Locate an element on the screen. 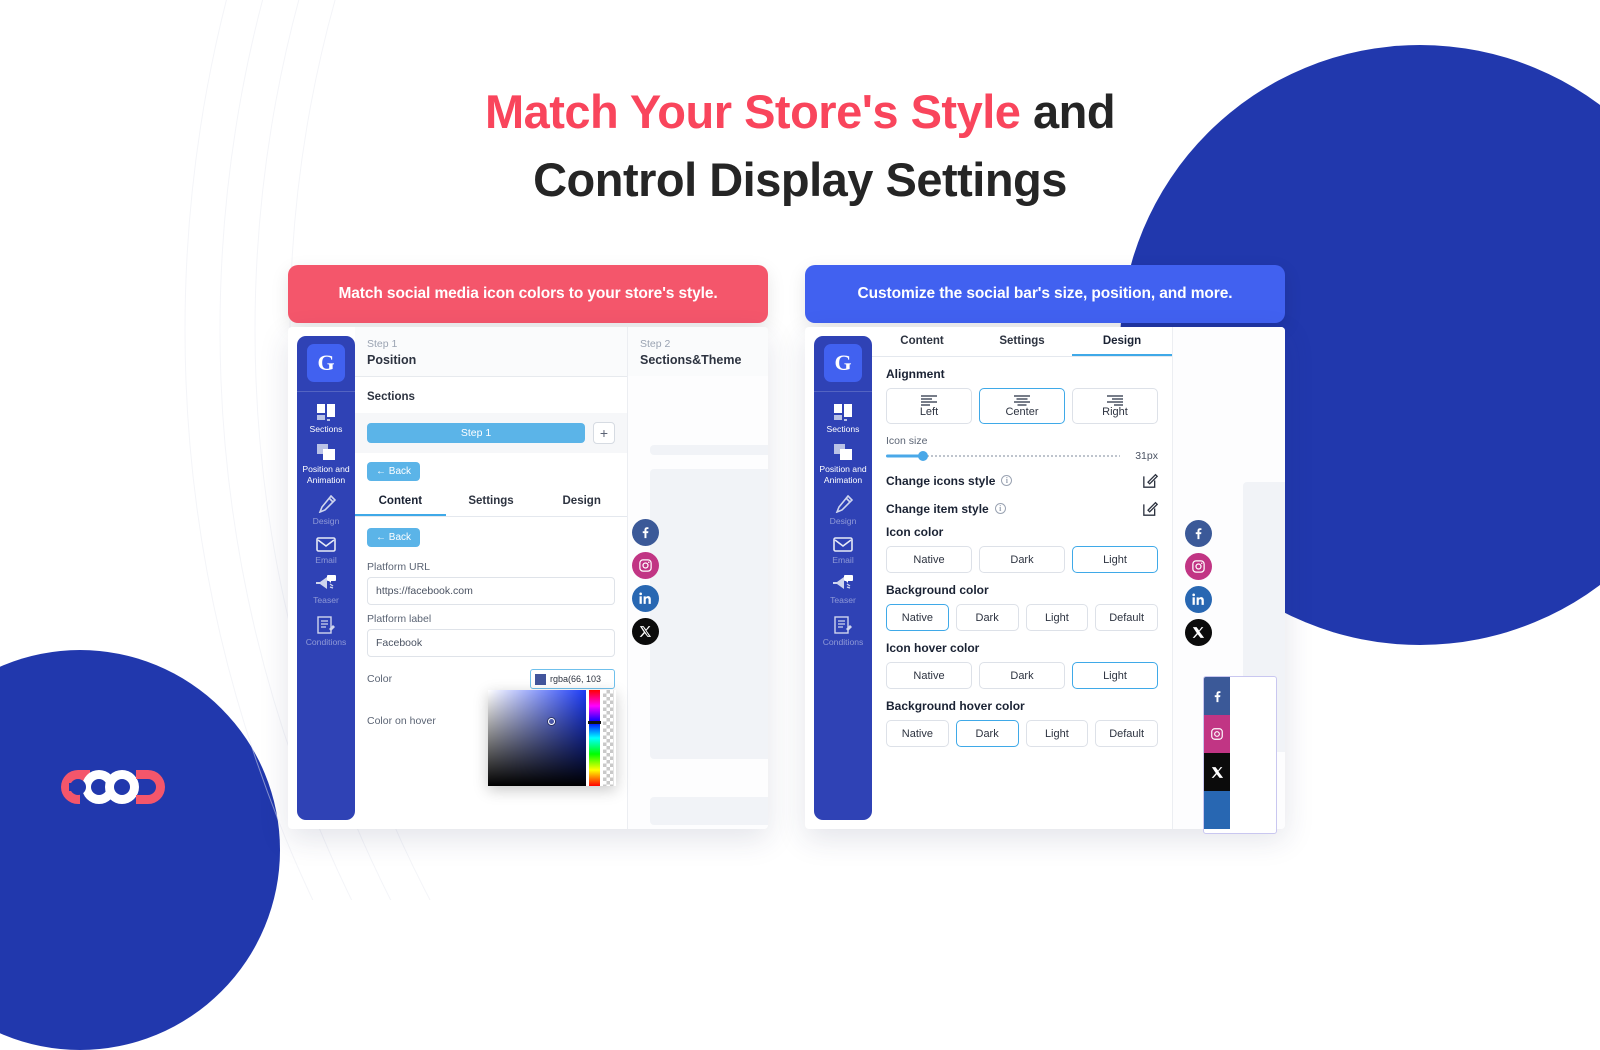 The width and height of the screenshot is (1600, 1050). cropped-social-linkedin is located at coordinates (1217, 810).